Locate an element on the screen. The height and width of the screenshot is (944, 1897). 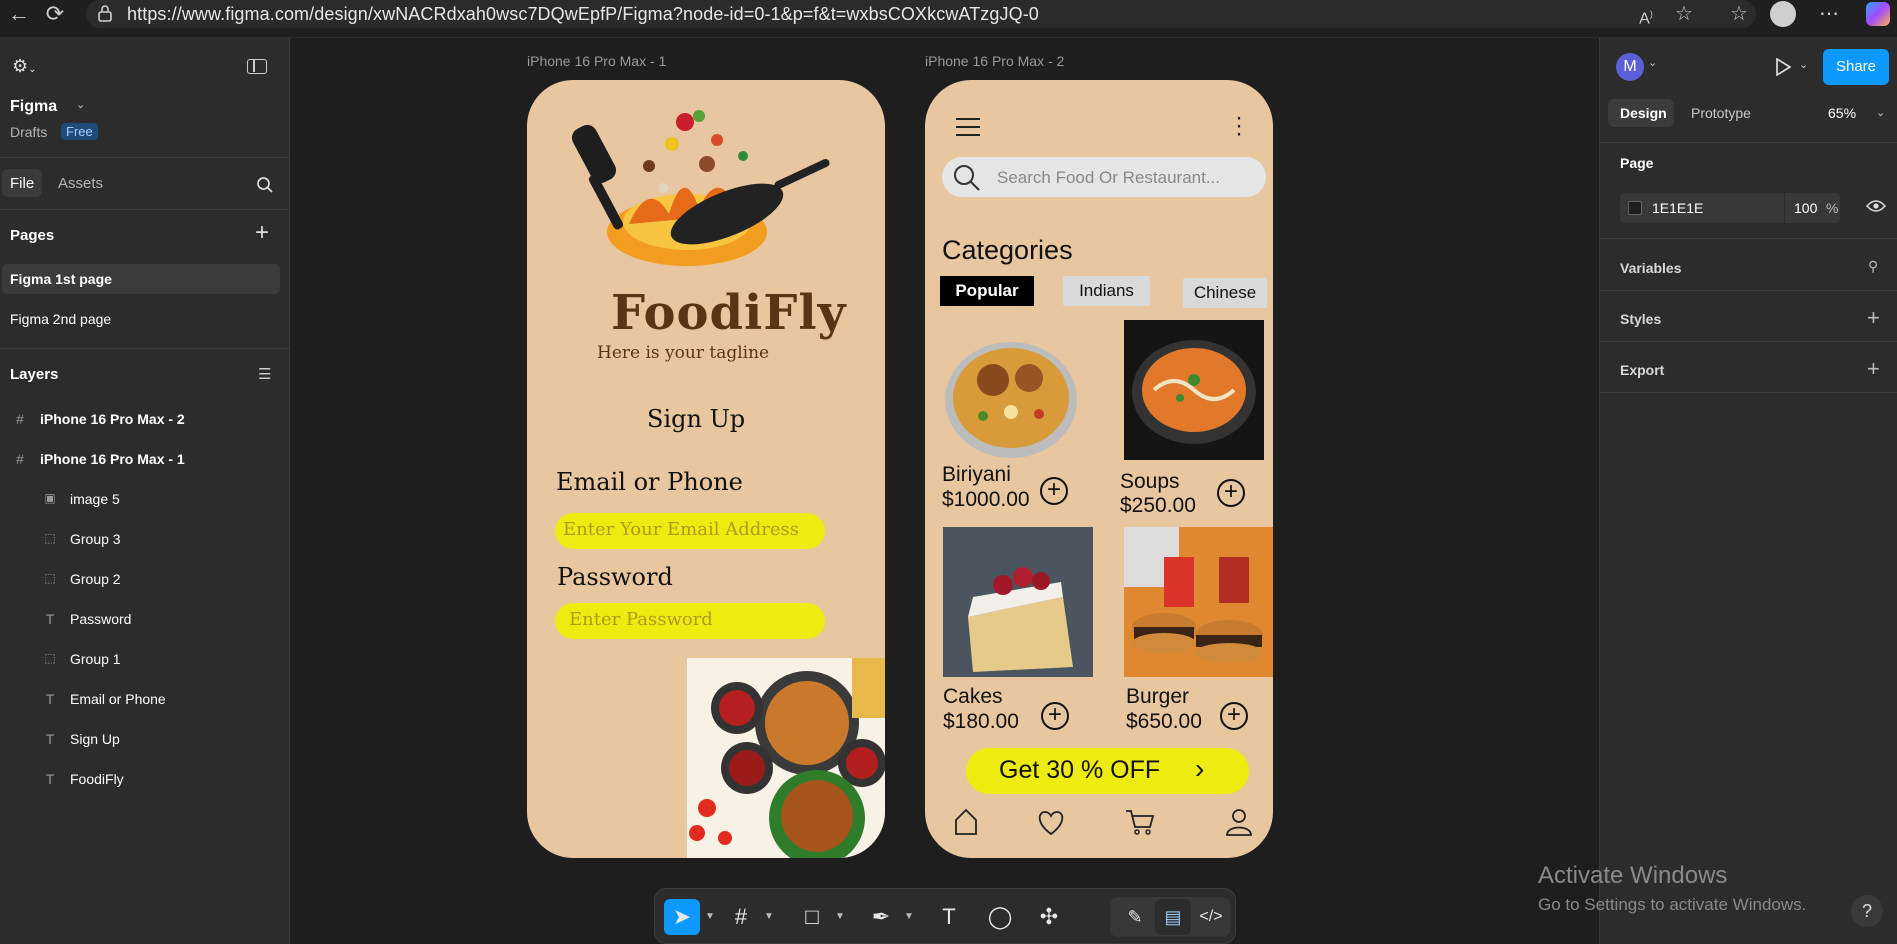
share-button: Share is located at coordinates (1856, 67).